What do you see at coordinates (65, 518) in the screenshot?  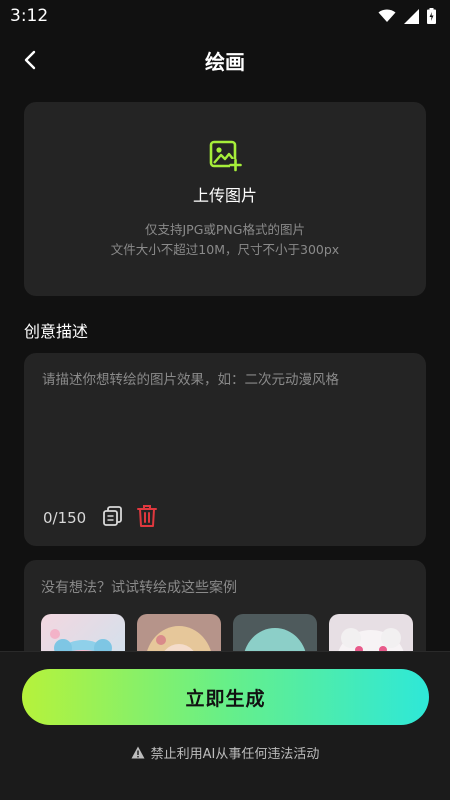 I see `char-count: 0/150` at bounding box center [65, 518].